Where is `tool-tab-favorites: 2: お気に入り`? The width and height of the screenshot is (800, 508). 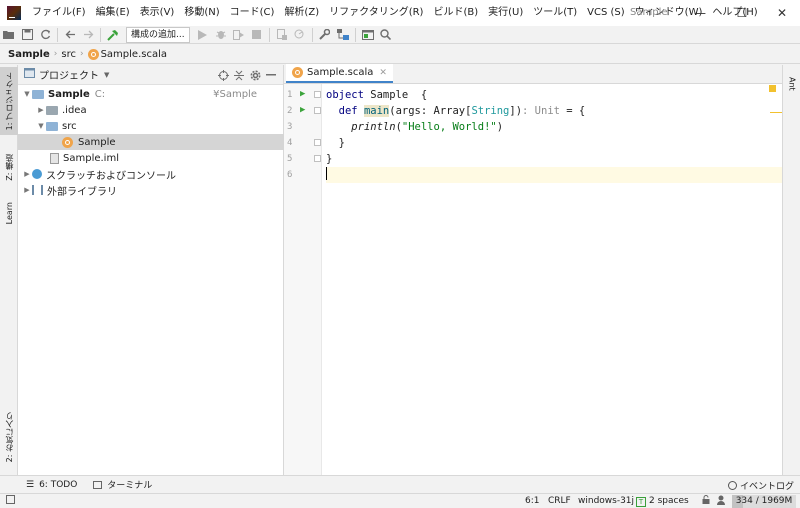
tool-tab-favorites: 2: お気に入り is located at coordinates (9, 437).